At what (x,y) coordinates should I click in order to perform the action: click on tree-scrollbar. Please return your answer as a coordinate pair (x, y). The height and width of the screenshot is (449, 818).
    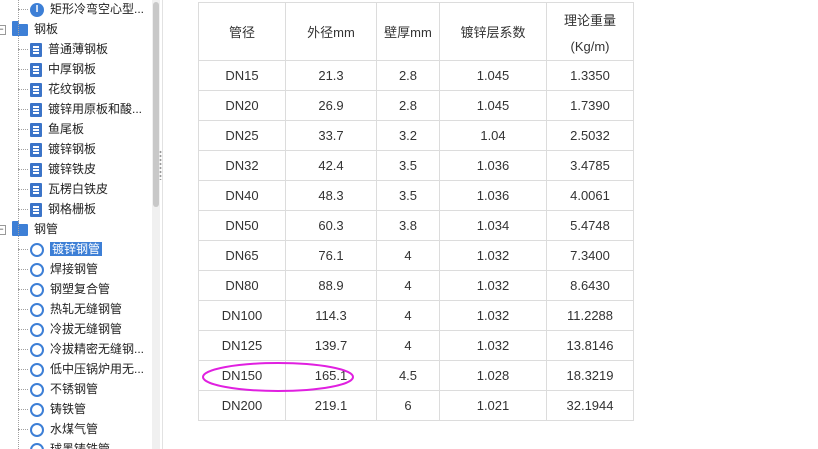
    Looking at the image, I should click on (156, 224).